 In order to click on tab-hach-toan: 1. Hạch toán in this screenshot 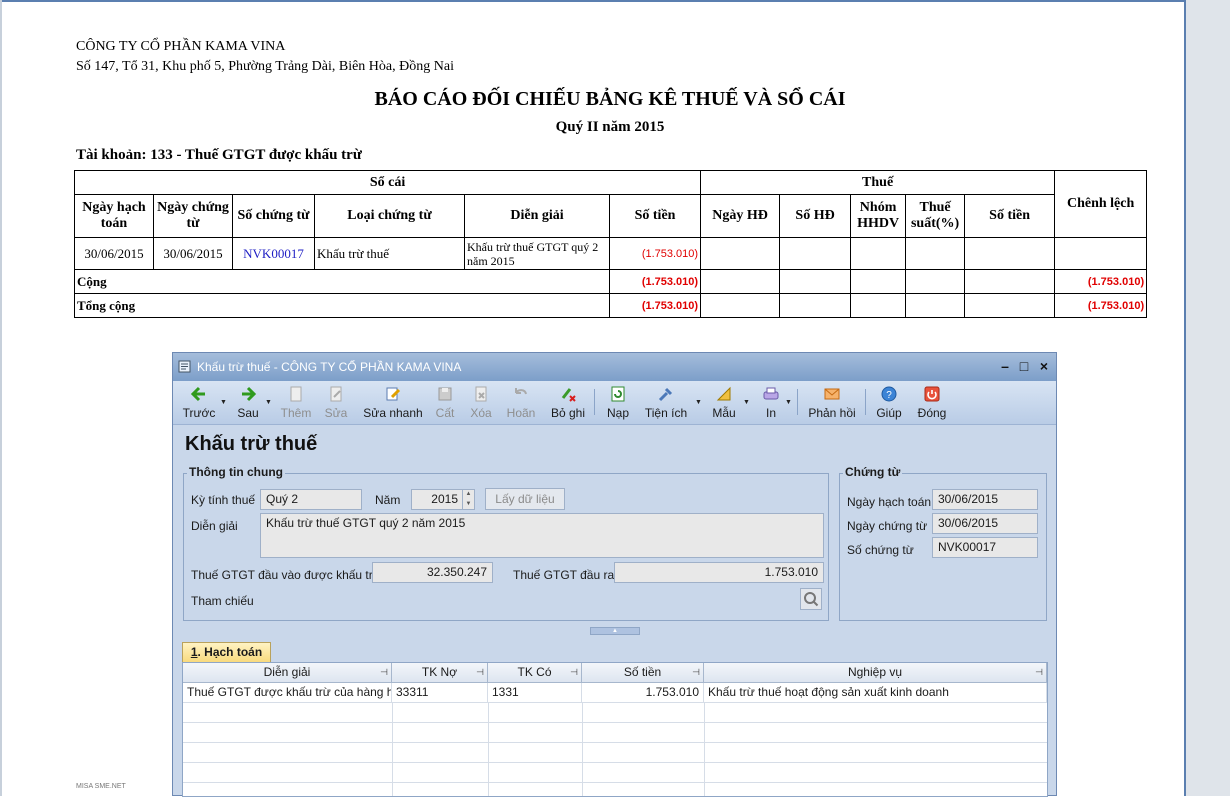, I will do `click(226, 652)`.